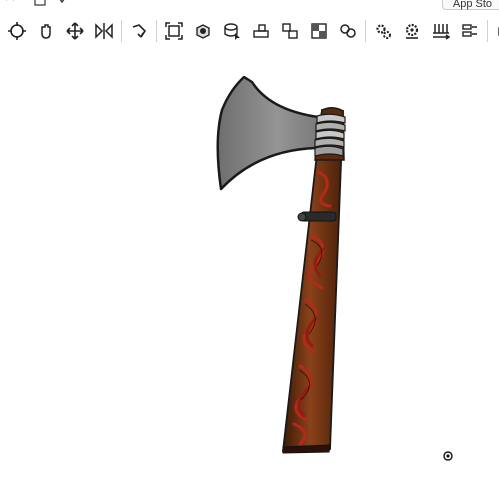  I want to click on assembly-button, so click(261, 31).